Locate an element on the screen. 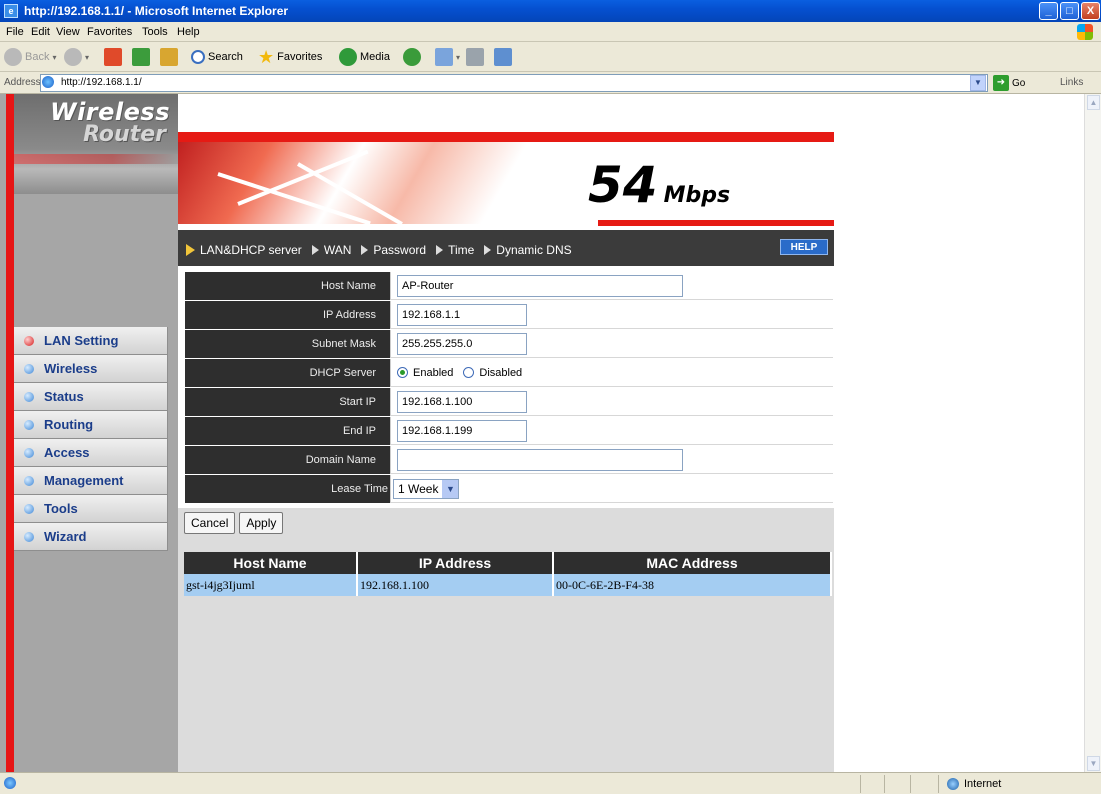  menu-file: File is located at coordinates (15, 32).